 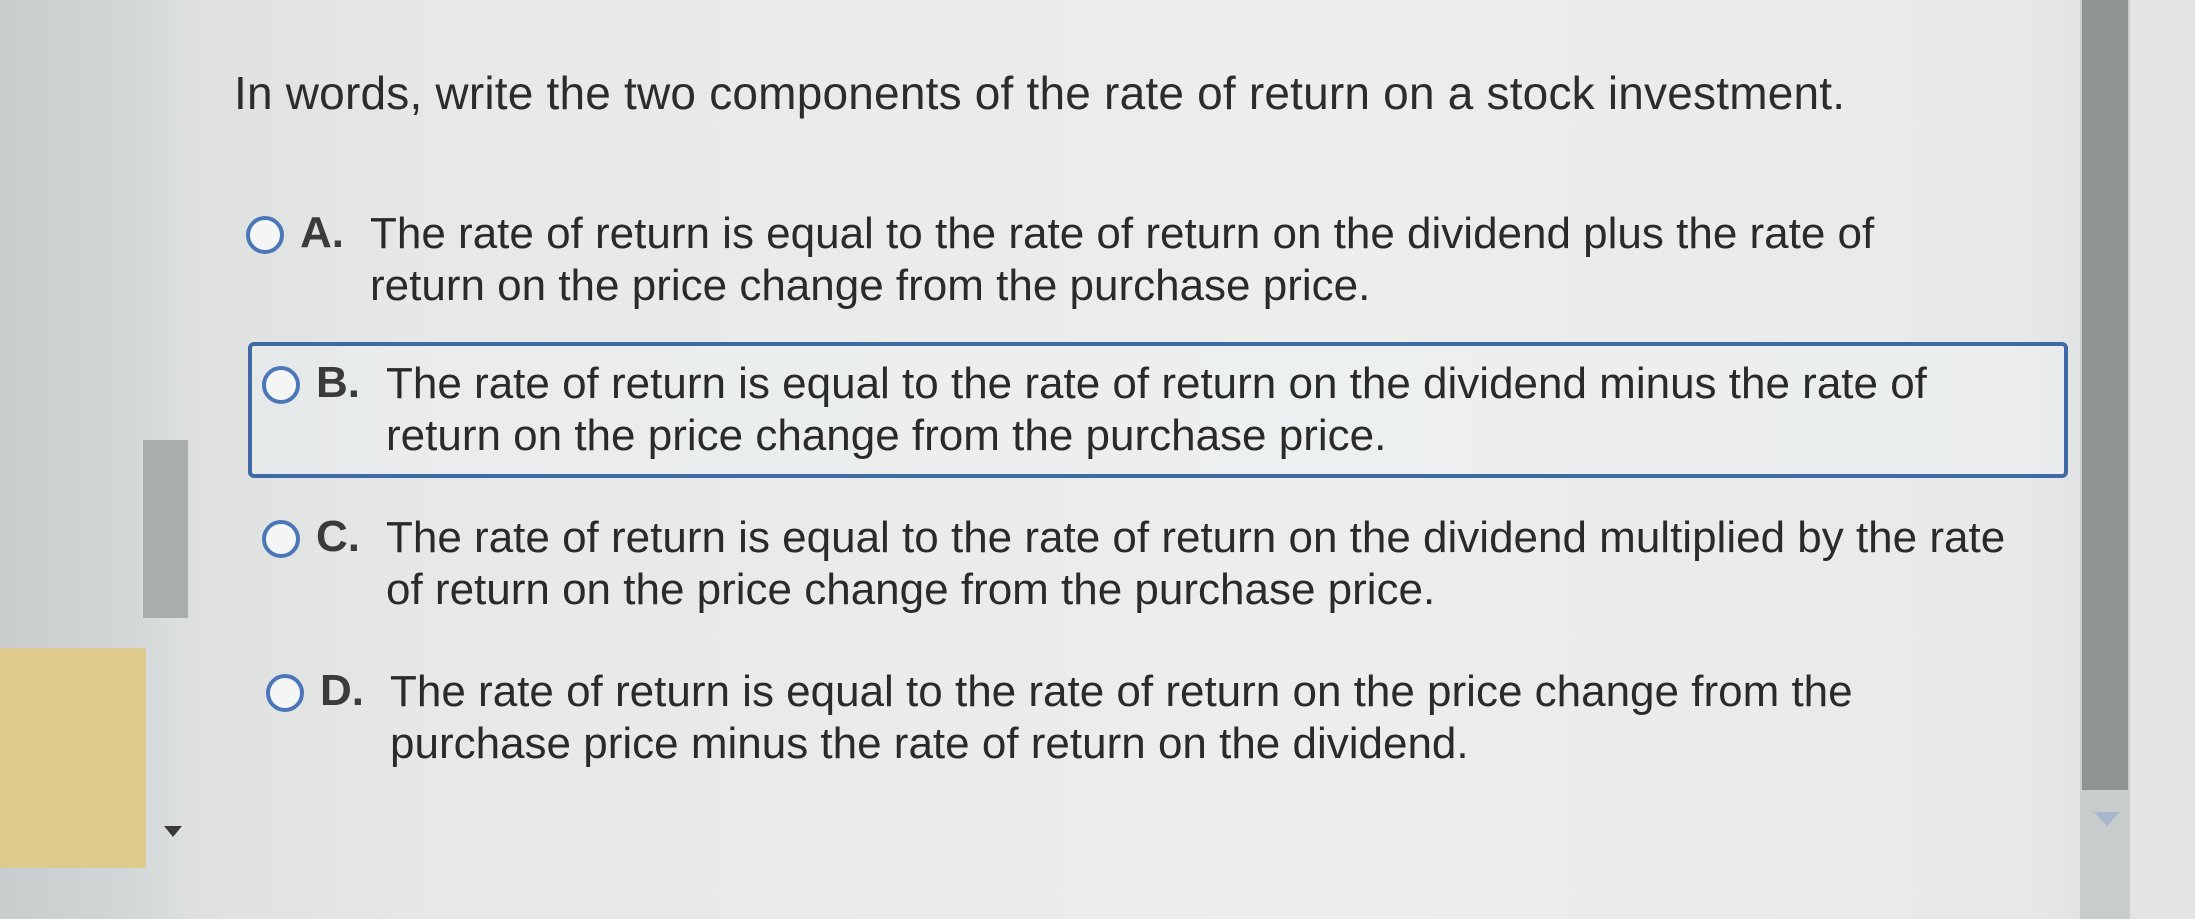 What do you see at coordinates (338, 536) in the screenshot?
I see `option-letter: C.` at bounding box center [338, 536].